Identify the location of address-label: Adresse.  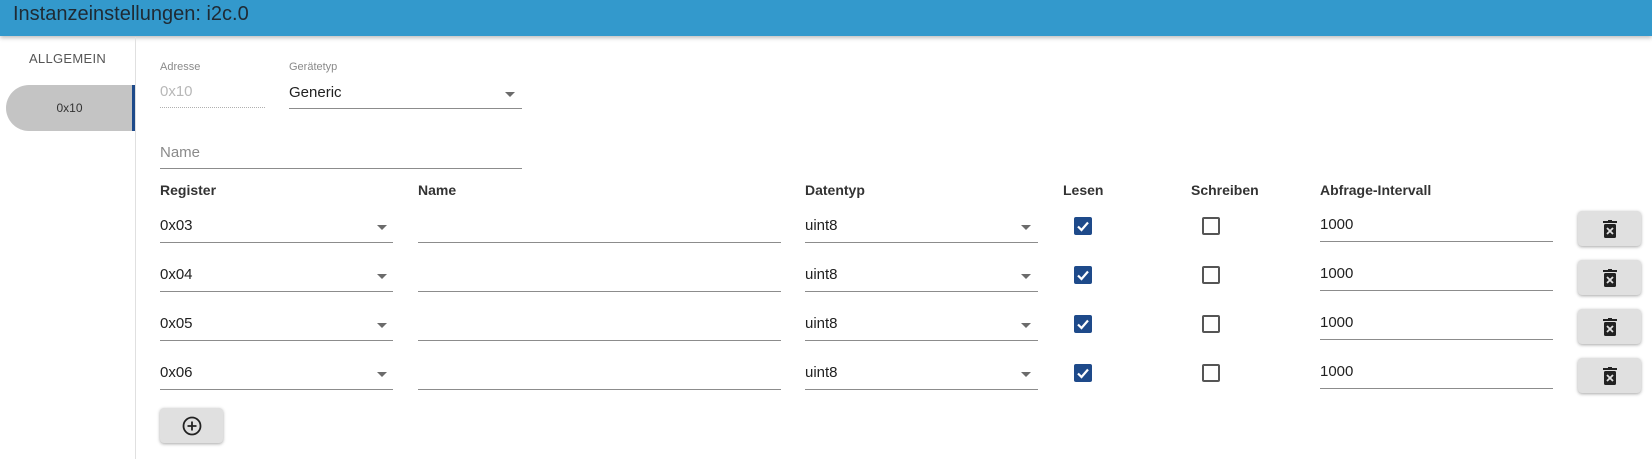
(180, 67).